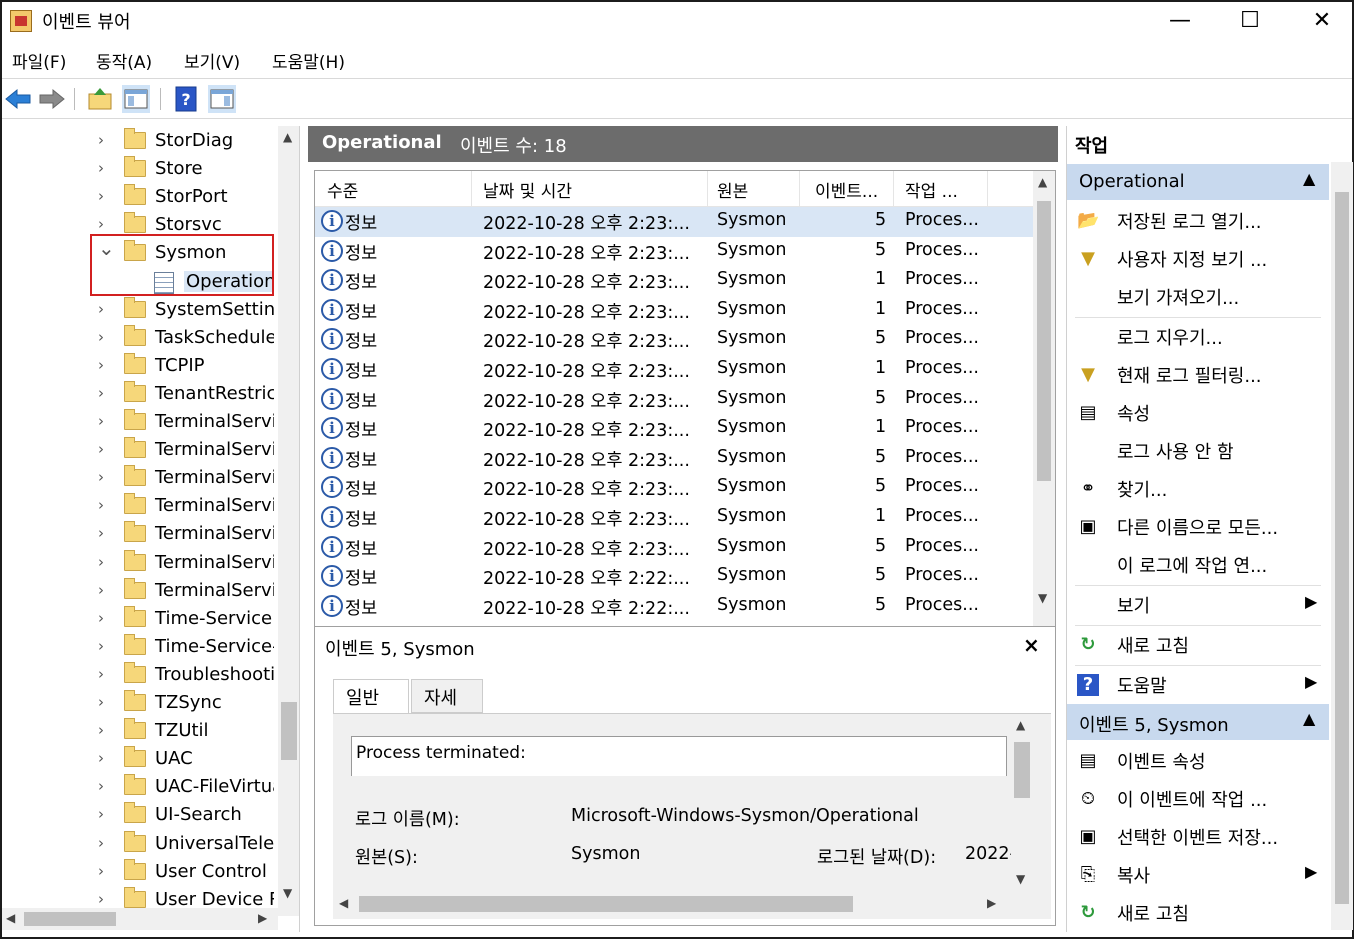 The image size is (1354, 939). I want to click on show-hide-tree-icon, so click(136, 99).